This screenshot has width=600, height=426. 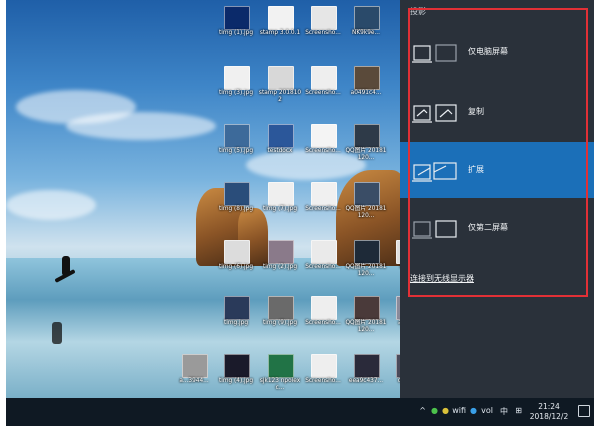 What do you see at coordinates (549, 416) in the screenshot?
I see `clock-date: 2018/12/2` at bounding box center [549, 416].